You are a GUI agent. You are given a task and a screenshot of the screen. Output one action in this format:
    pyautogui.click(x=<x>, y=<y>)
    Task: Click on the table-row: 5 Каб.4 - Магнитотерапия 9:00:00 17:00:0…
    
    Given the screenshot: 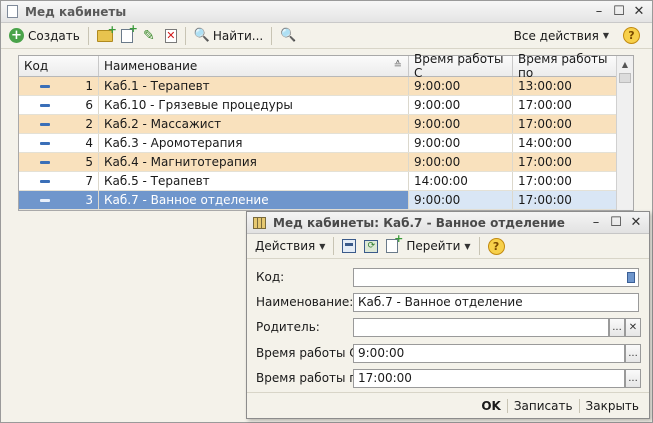 What is the action you would take?
    pyautogui.click(x=326, y=162)
    